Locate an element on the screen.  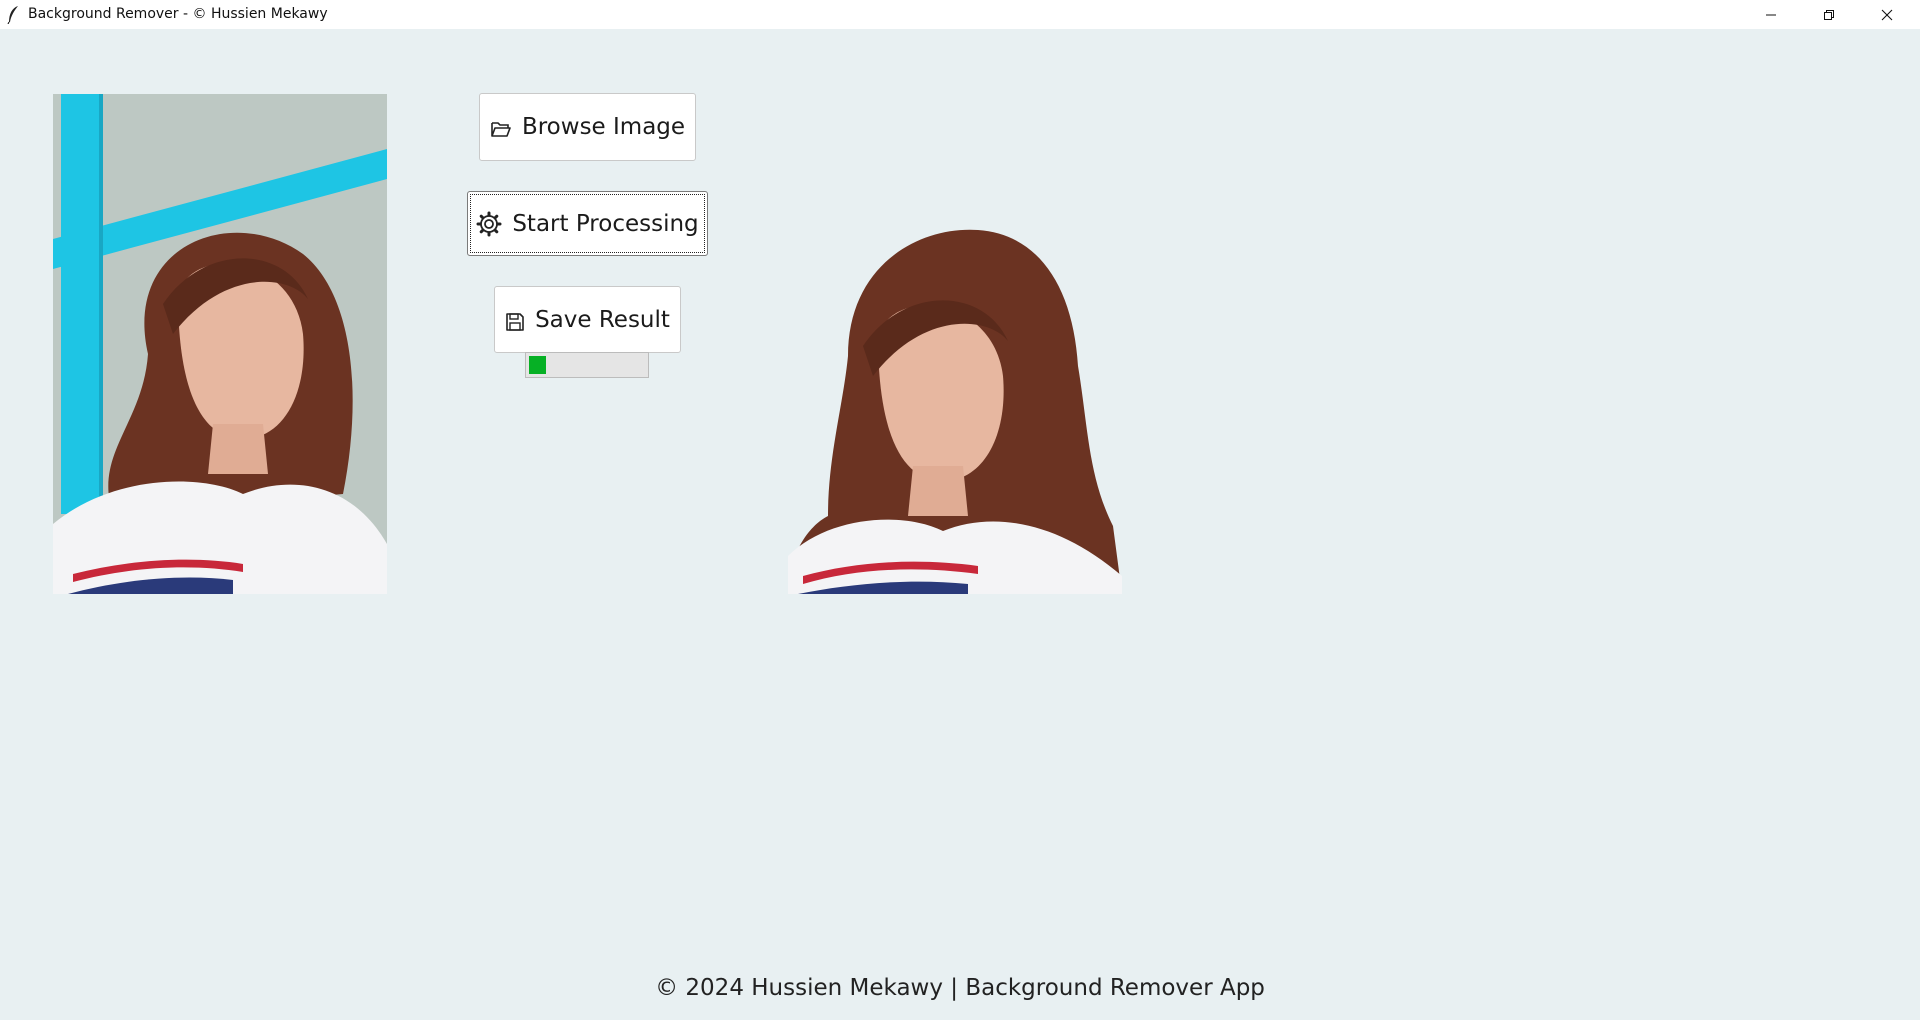
browse-image-button: Browse Image is located at coordinates (587, 127).